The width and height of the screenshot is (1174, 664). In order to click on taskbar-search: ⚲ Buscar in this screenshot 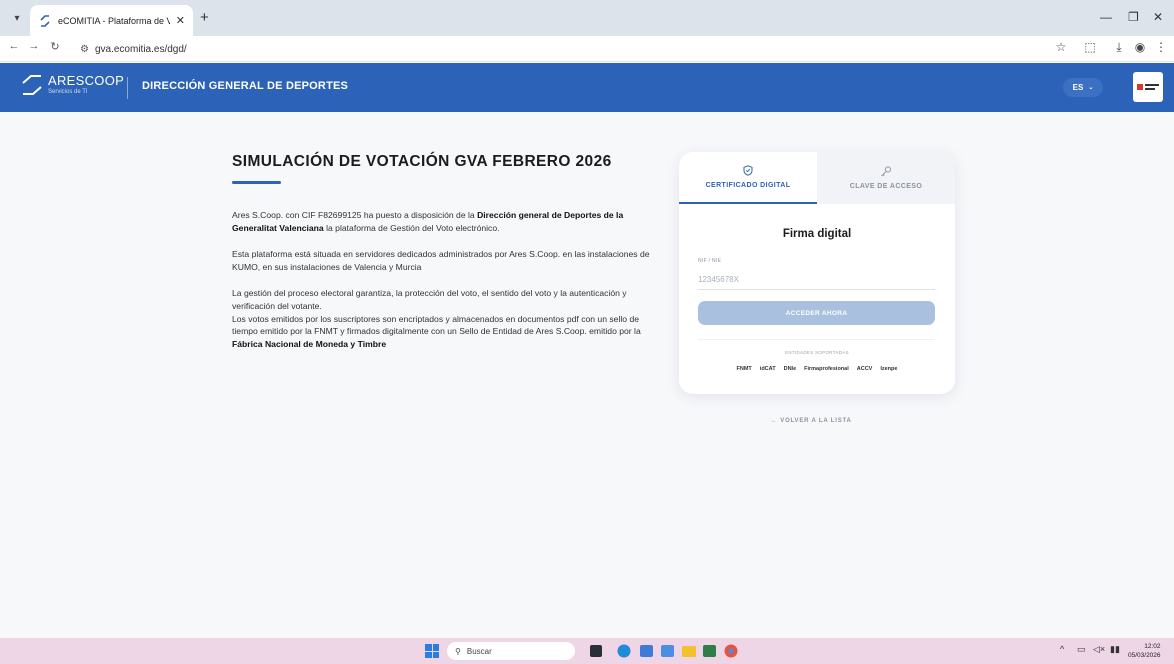, I will do `click(511, 651)`.